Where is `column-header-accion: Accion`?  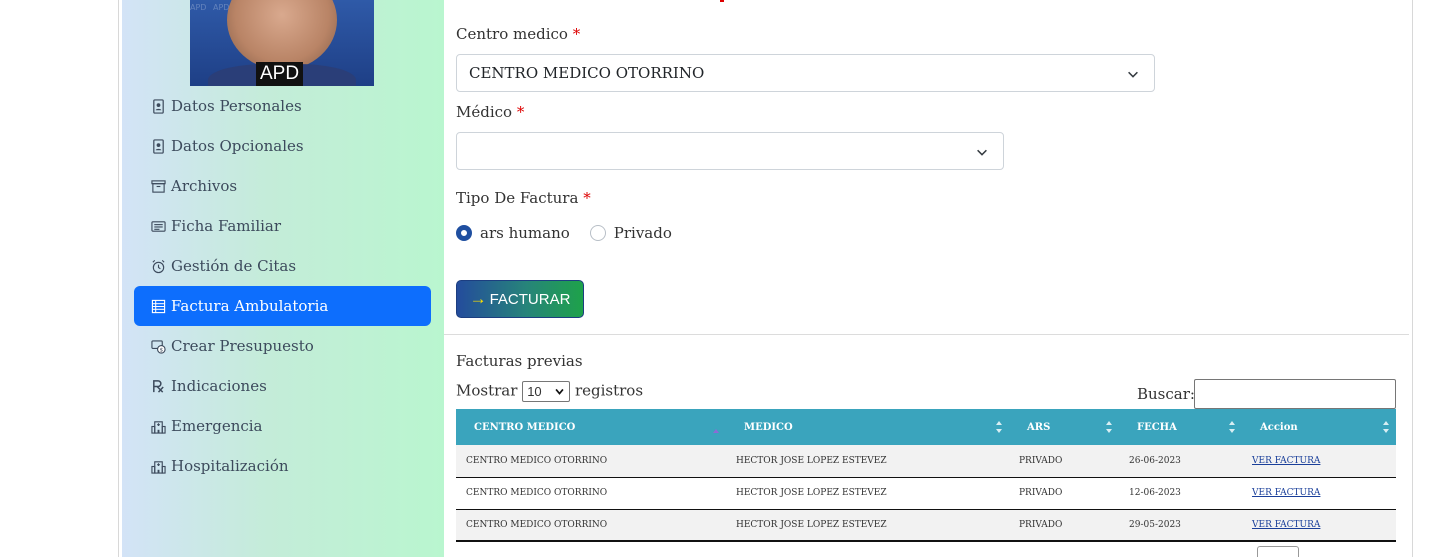
column-header-accion: Accion is located at coordinates (1319, 427).